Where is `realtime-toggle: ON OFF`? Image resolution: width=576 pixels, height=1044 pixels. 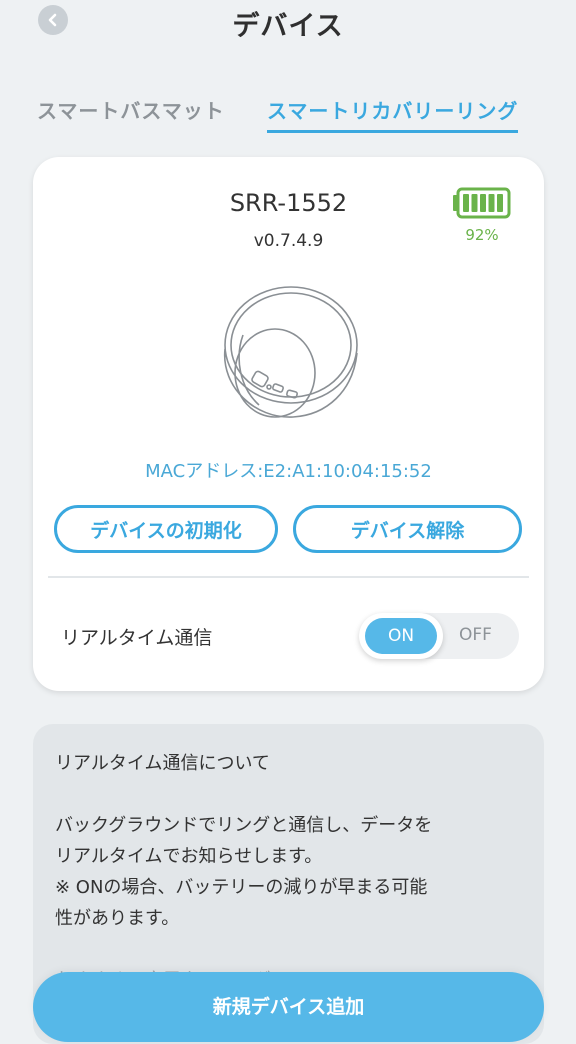 realtime-toggle: ON OFF is located at coordinates (439, 636).